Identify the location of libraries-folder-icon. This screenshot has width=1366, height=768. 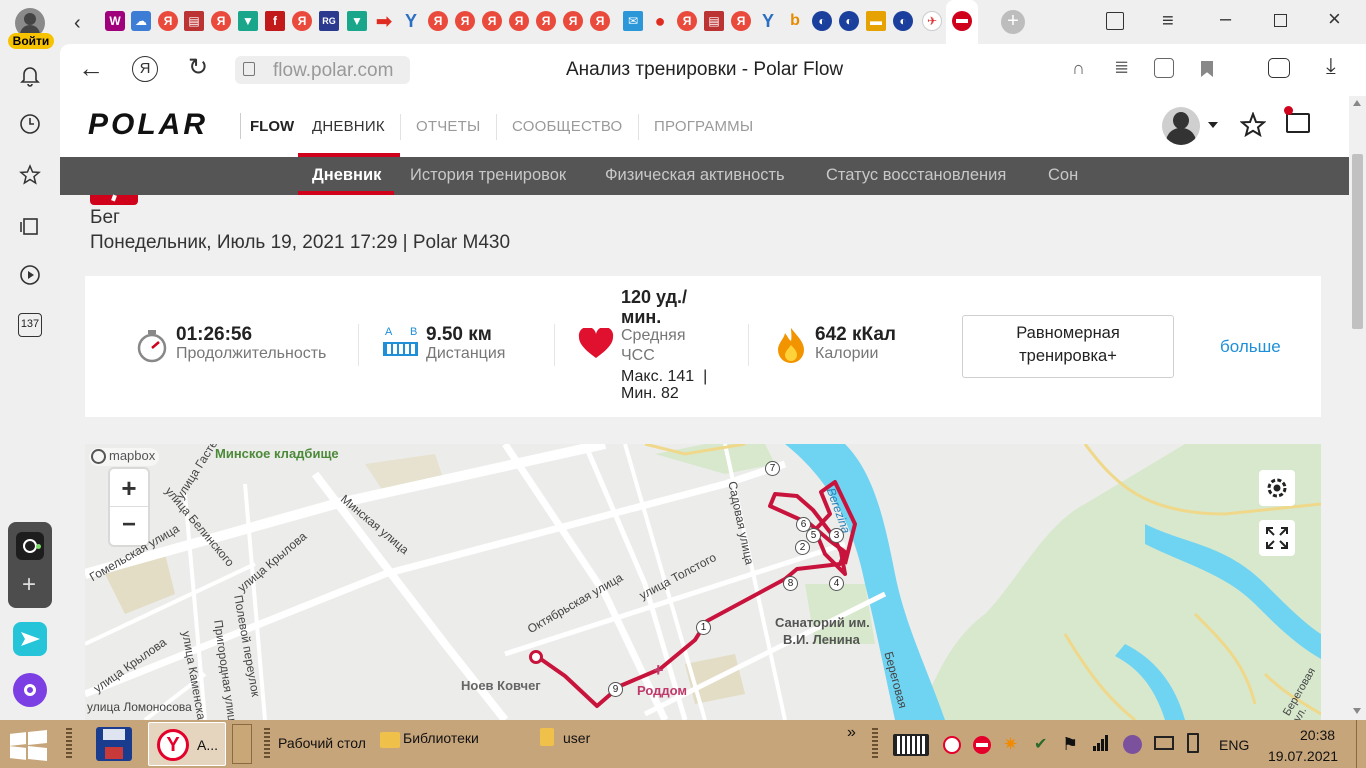
(390, 740).